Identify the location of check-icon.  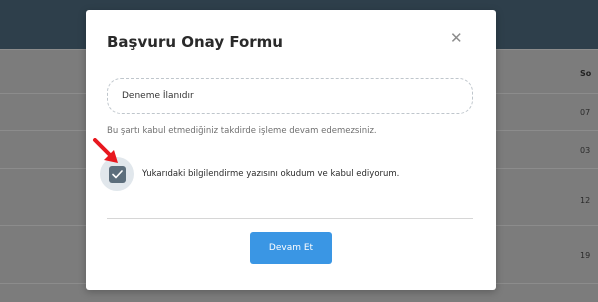
(117, 173).